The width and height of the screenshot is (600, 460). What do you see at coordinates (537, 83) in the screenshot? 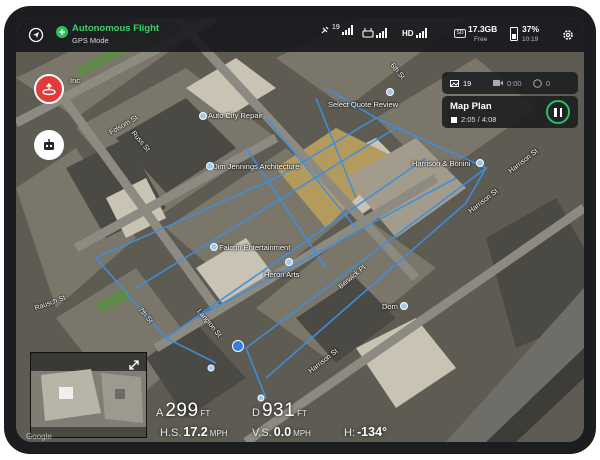
I see `counter-icon` at bounding box center [537, 83].